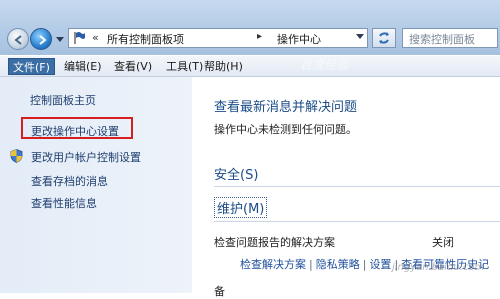 This screenshot has width=500, height=299. Describe the element at coordinates (443, 242) in the screenshot. I see `problem-reports-status: 关闭` at that location.